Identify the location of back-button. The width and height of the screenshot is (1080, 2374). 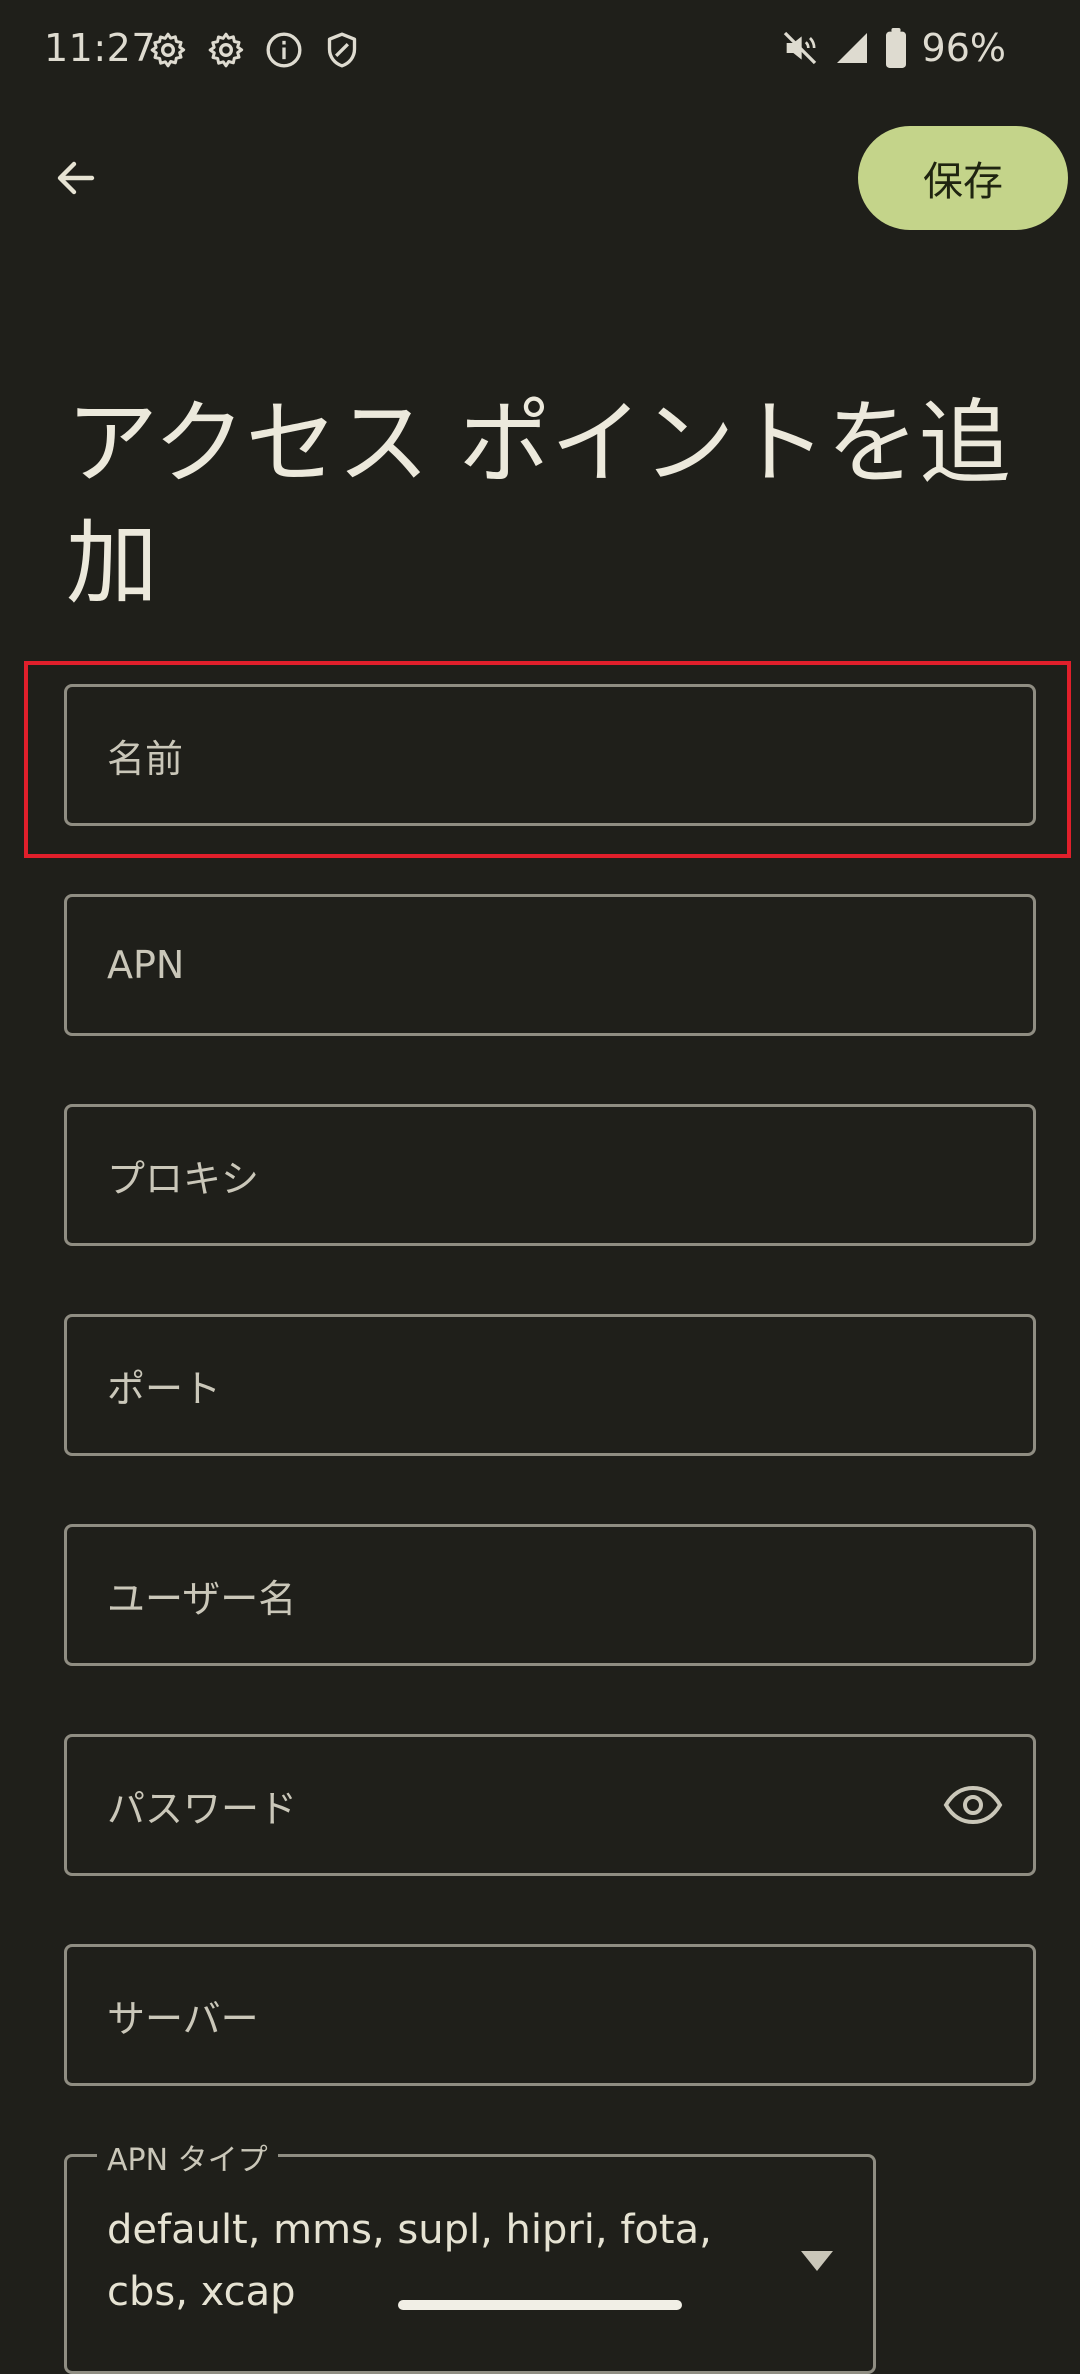
(76, 178).